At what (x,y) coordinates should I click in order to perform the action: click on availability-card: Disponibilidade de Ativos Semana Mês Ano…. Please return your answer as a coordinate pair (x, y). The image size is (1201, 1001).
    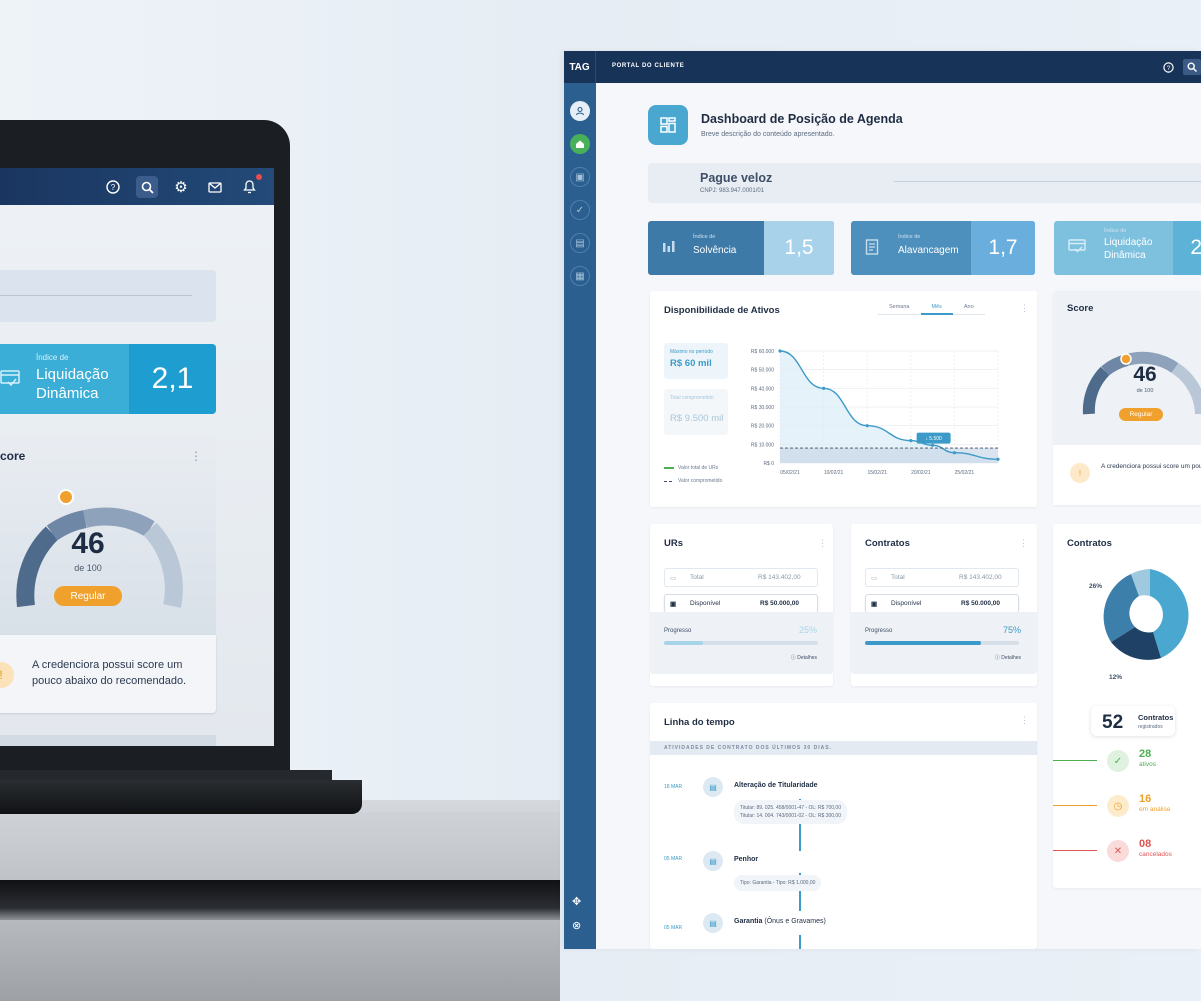
    Looking at the image, I should click on (843, 399).